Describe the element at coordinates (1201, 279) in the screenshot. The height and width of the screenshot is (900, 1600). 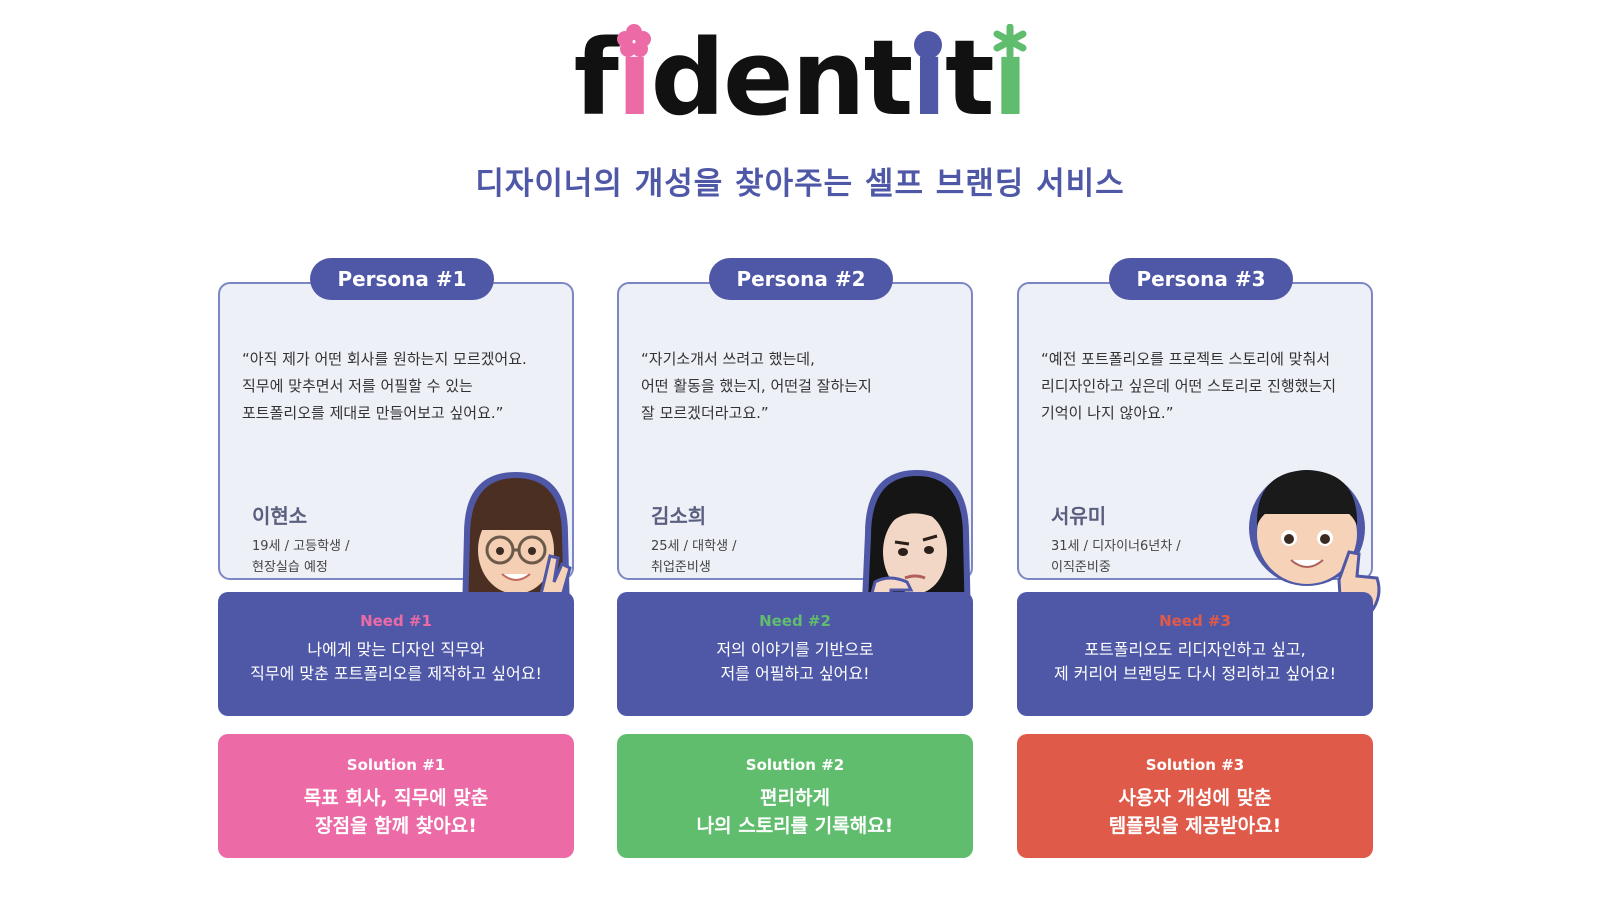
I see `persona-tag: Persona #3` at that location.